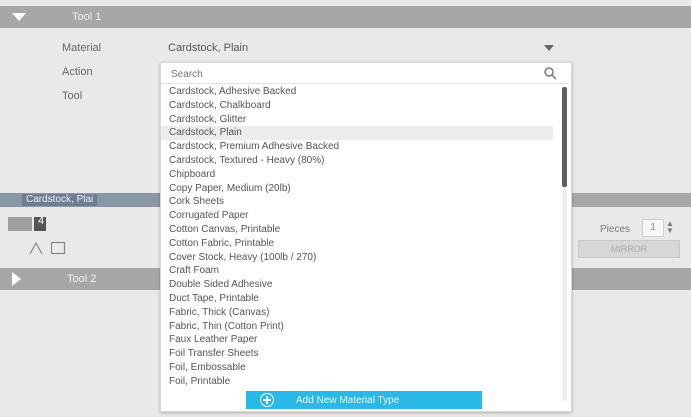 Image resolution: width=691 pixels, height=417 pixels. Describe the element at coordinates (87, 17) in the screenshot. I see `section-title-1: Tool 1` at that location.